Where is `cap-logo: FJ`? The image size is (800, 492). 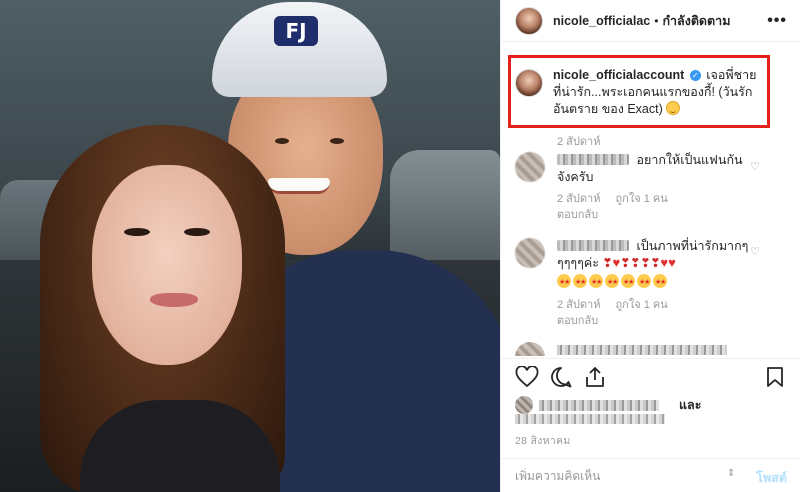
cap-logo: FJ is located at coordinates (296, 31).